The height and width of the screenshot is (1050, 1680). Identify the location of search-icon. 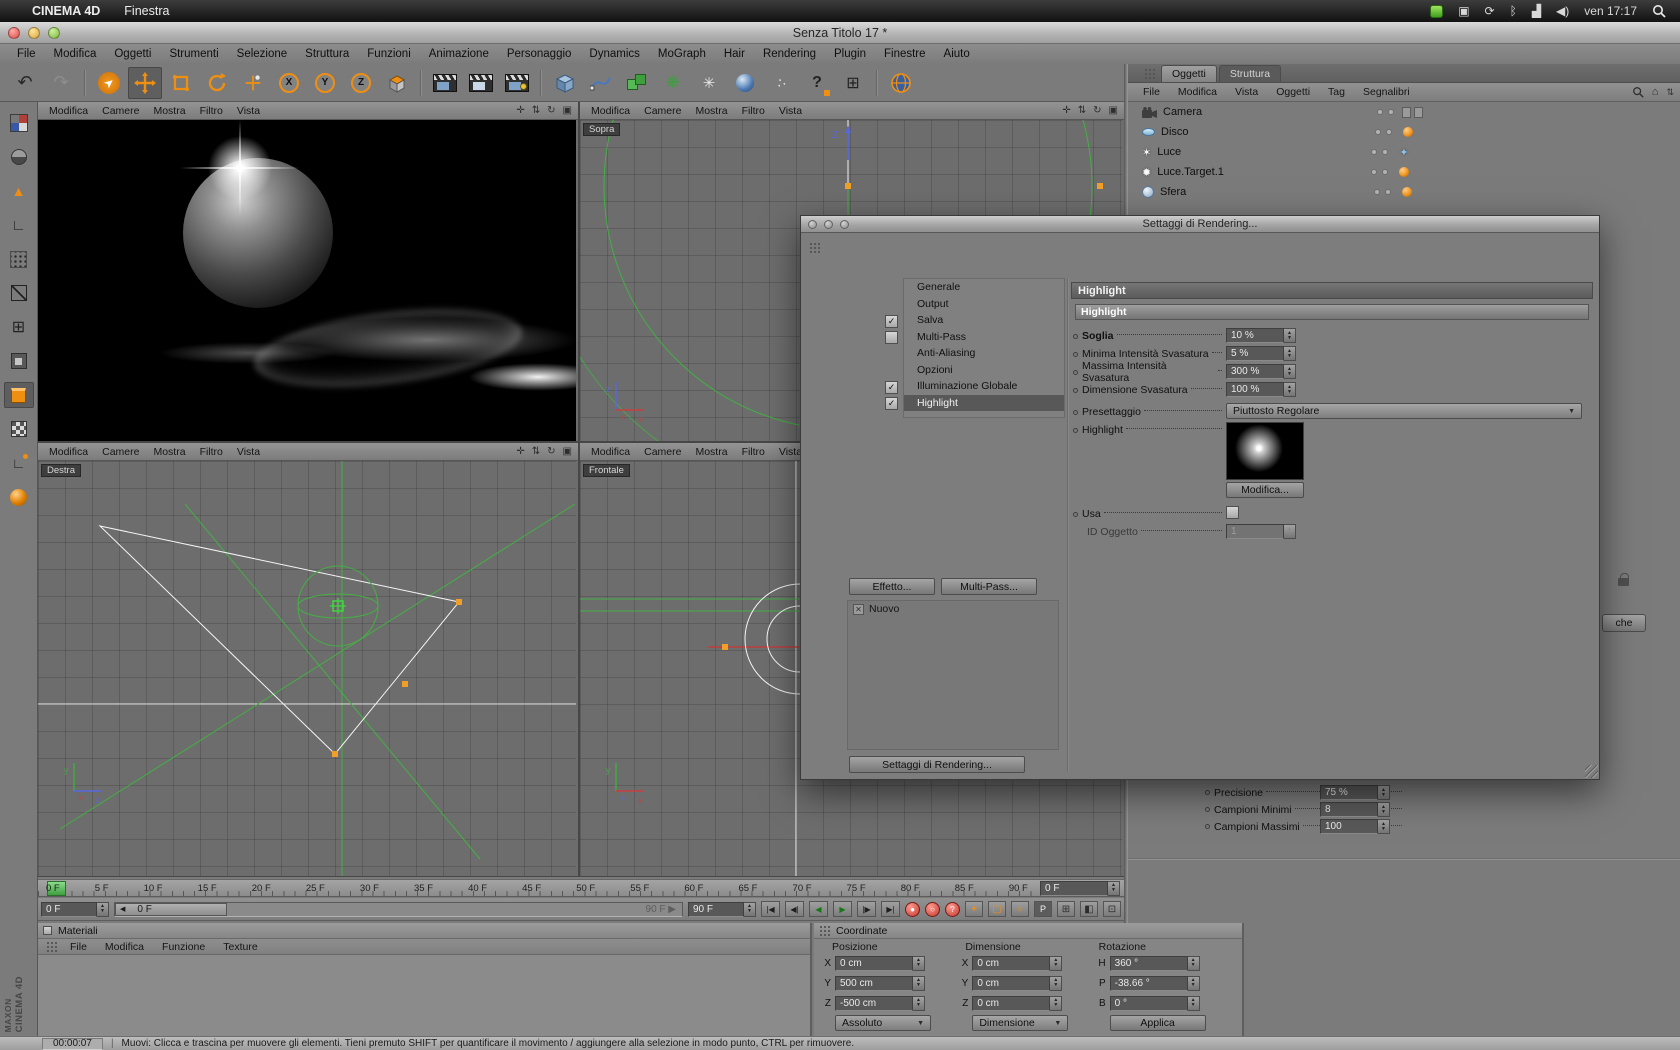
(1638, 92).